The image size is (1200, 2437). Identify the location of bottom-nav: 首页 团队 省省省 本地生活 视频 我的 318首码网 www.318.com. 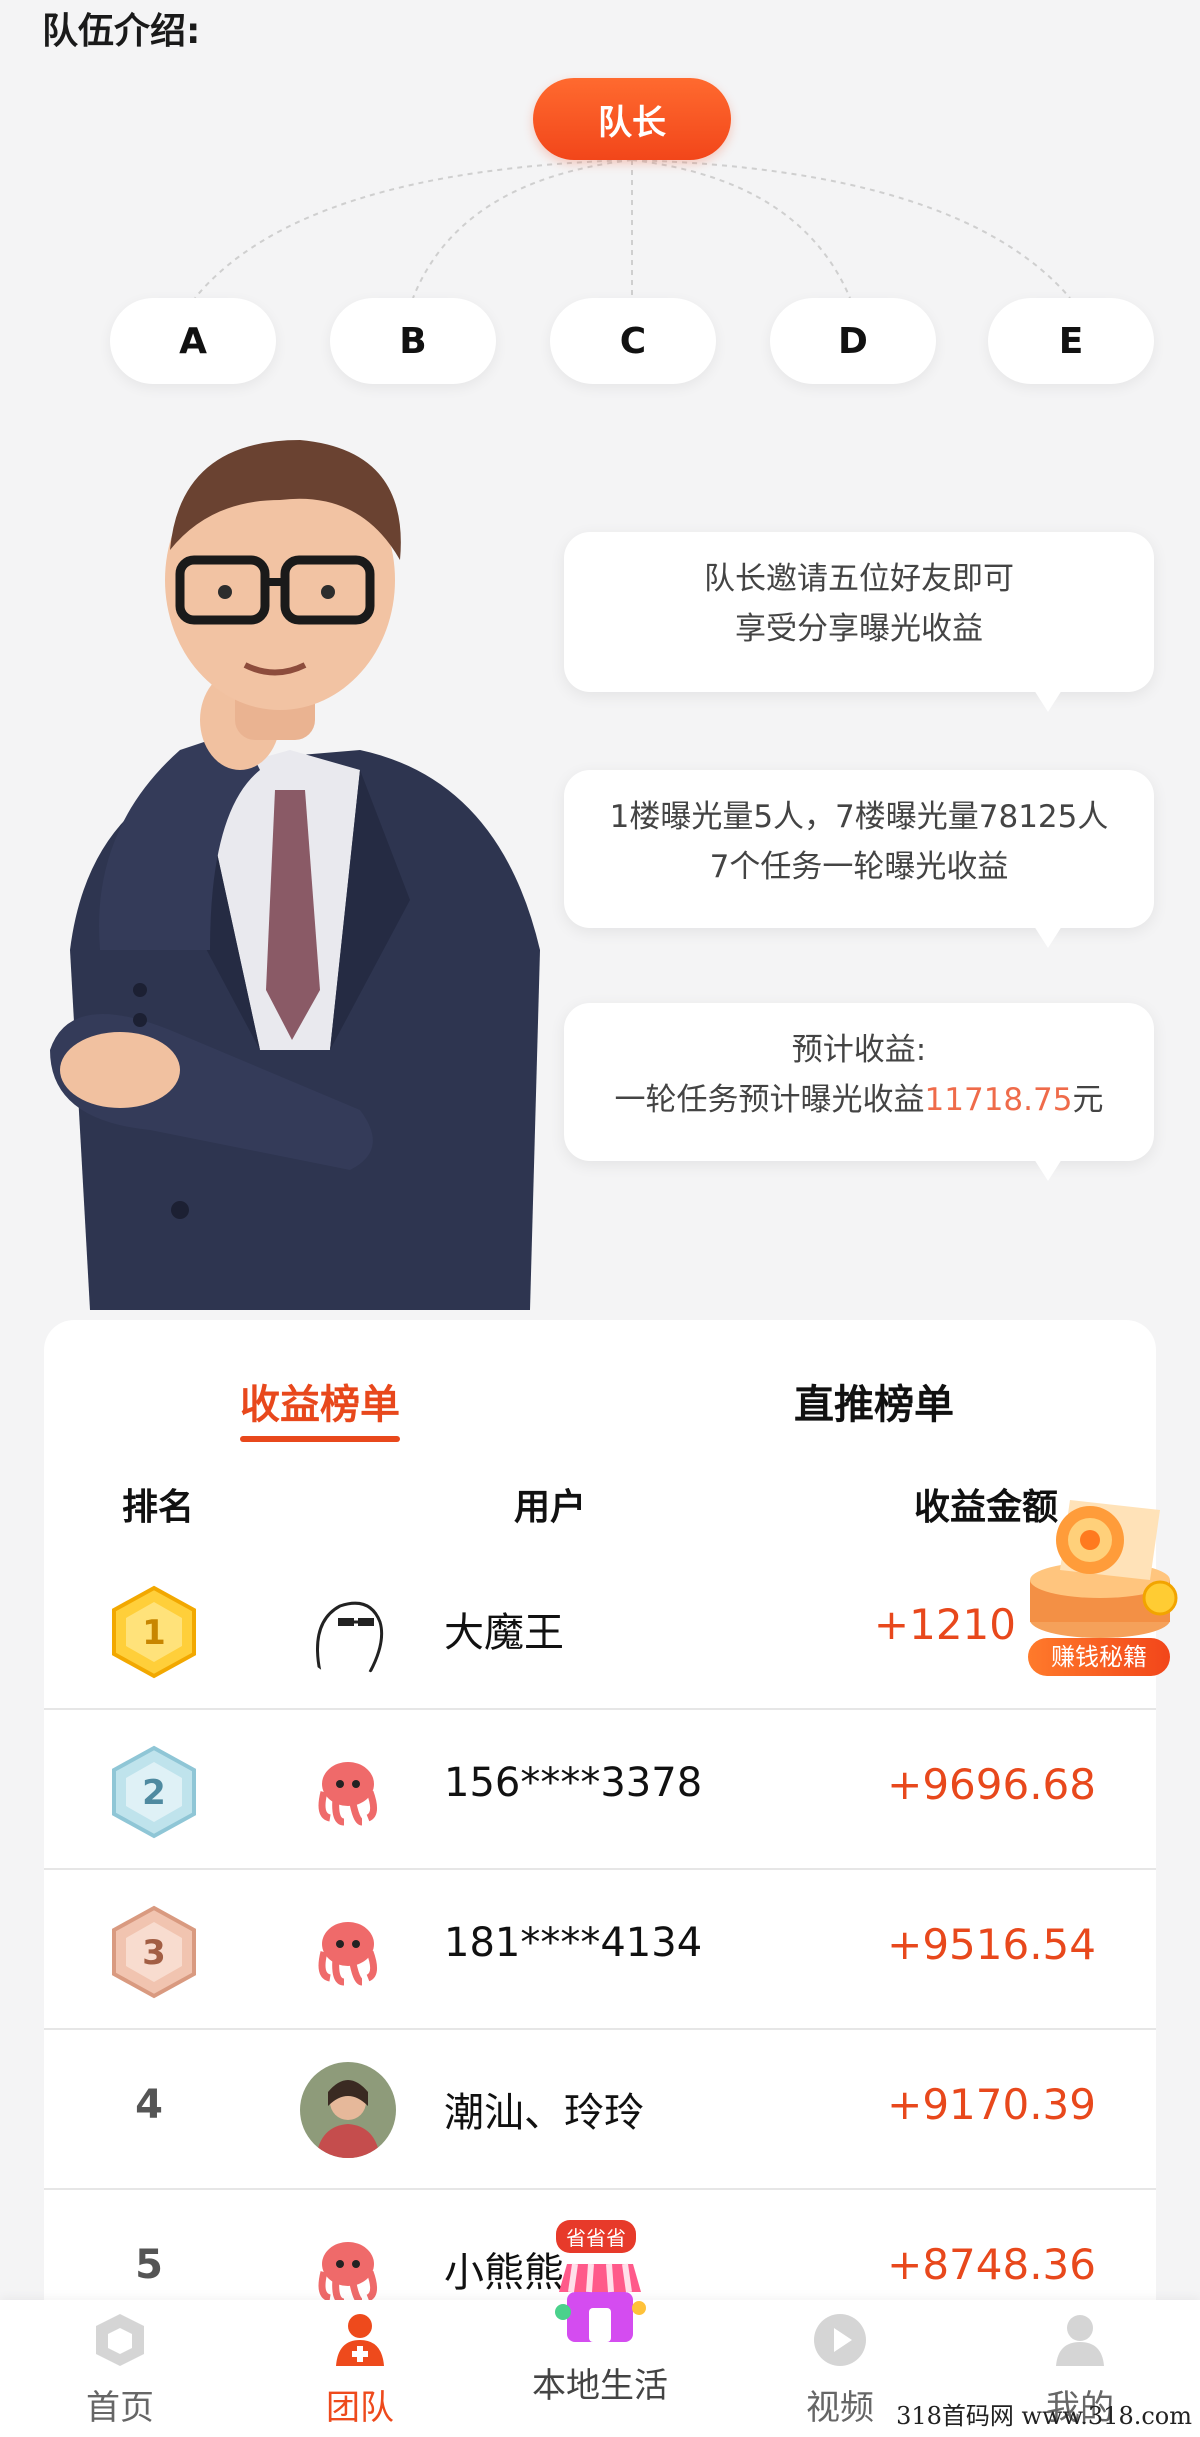
(600, 2328).